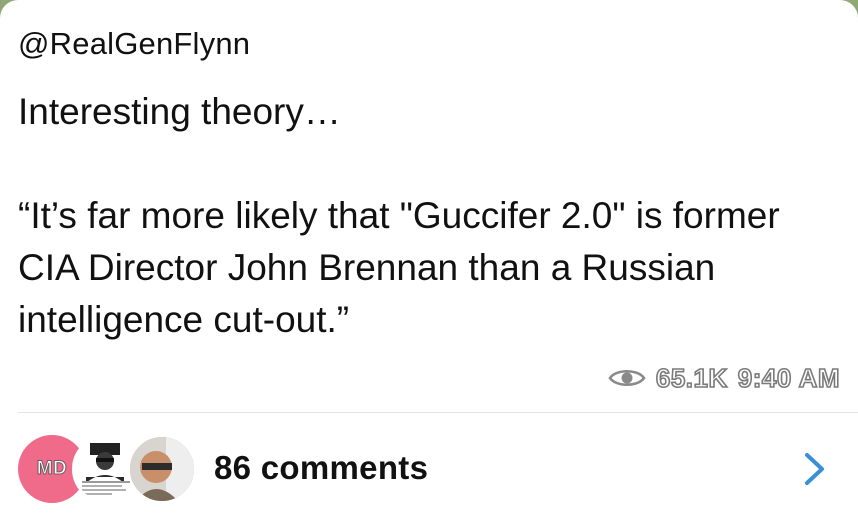 The image size is (858, 518). I want to click on view-count: 65.1K, so click(691, 378).